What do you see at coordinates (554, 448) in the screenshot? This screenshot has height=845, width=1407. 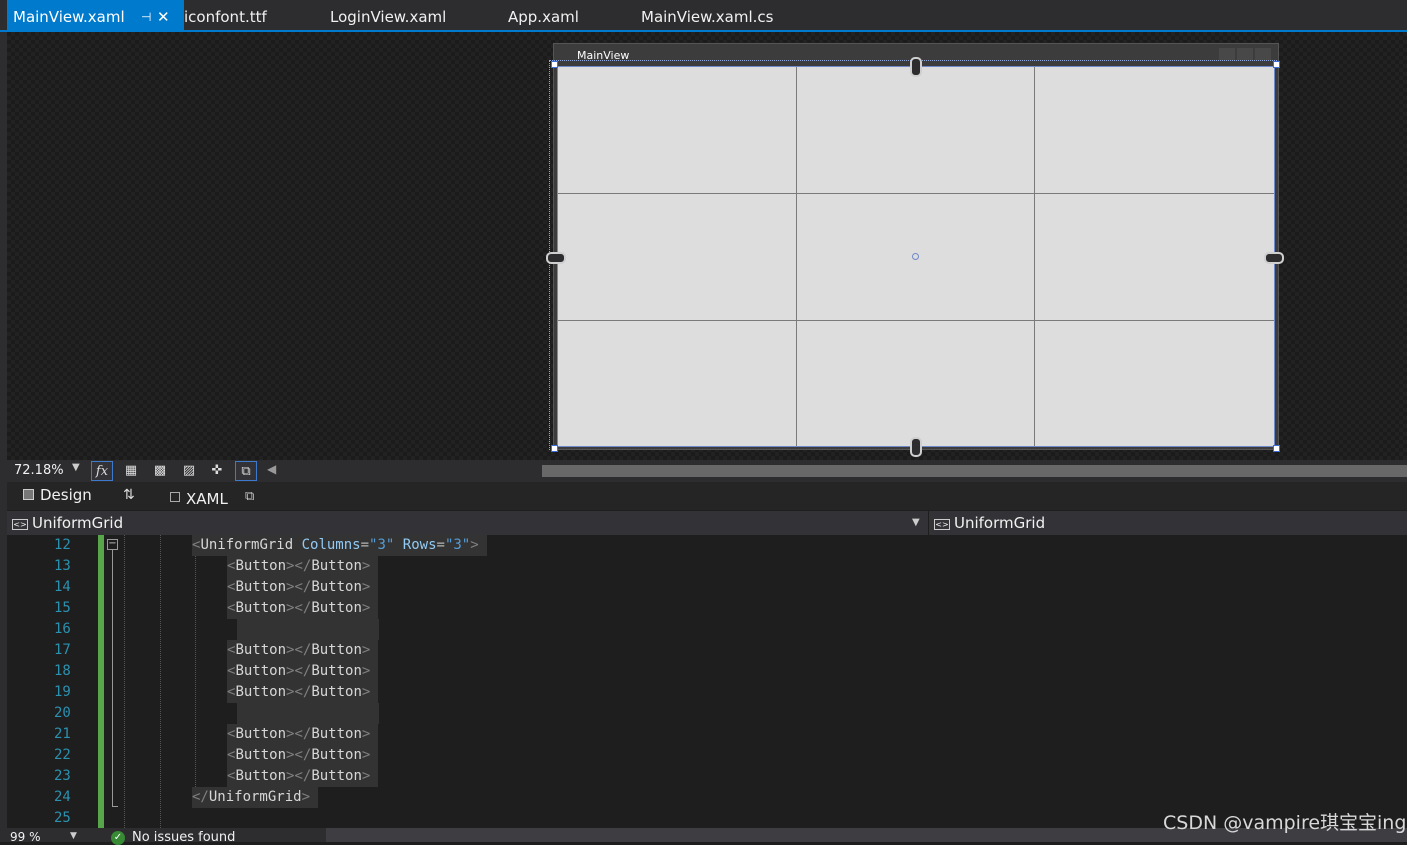 I see `resize-handle-bottom-left` at bounding box center [554, 448].